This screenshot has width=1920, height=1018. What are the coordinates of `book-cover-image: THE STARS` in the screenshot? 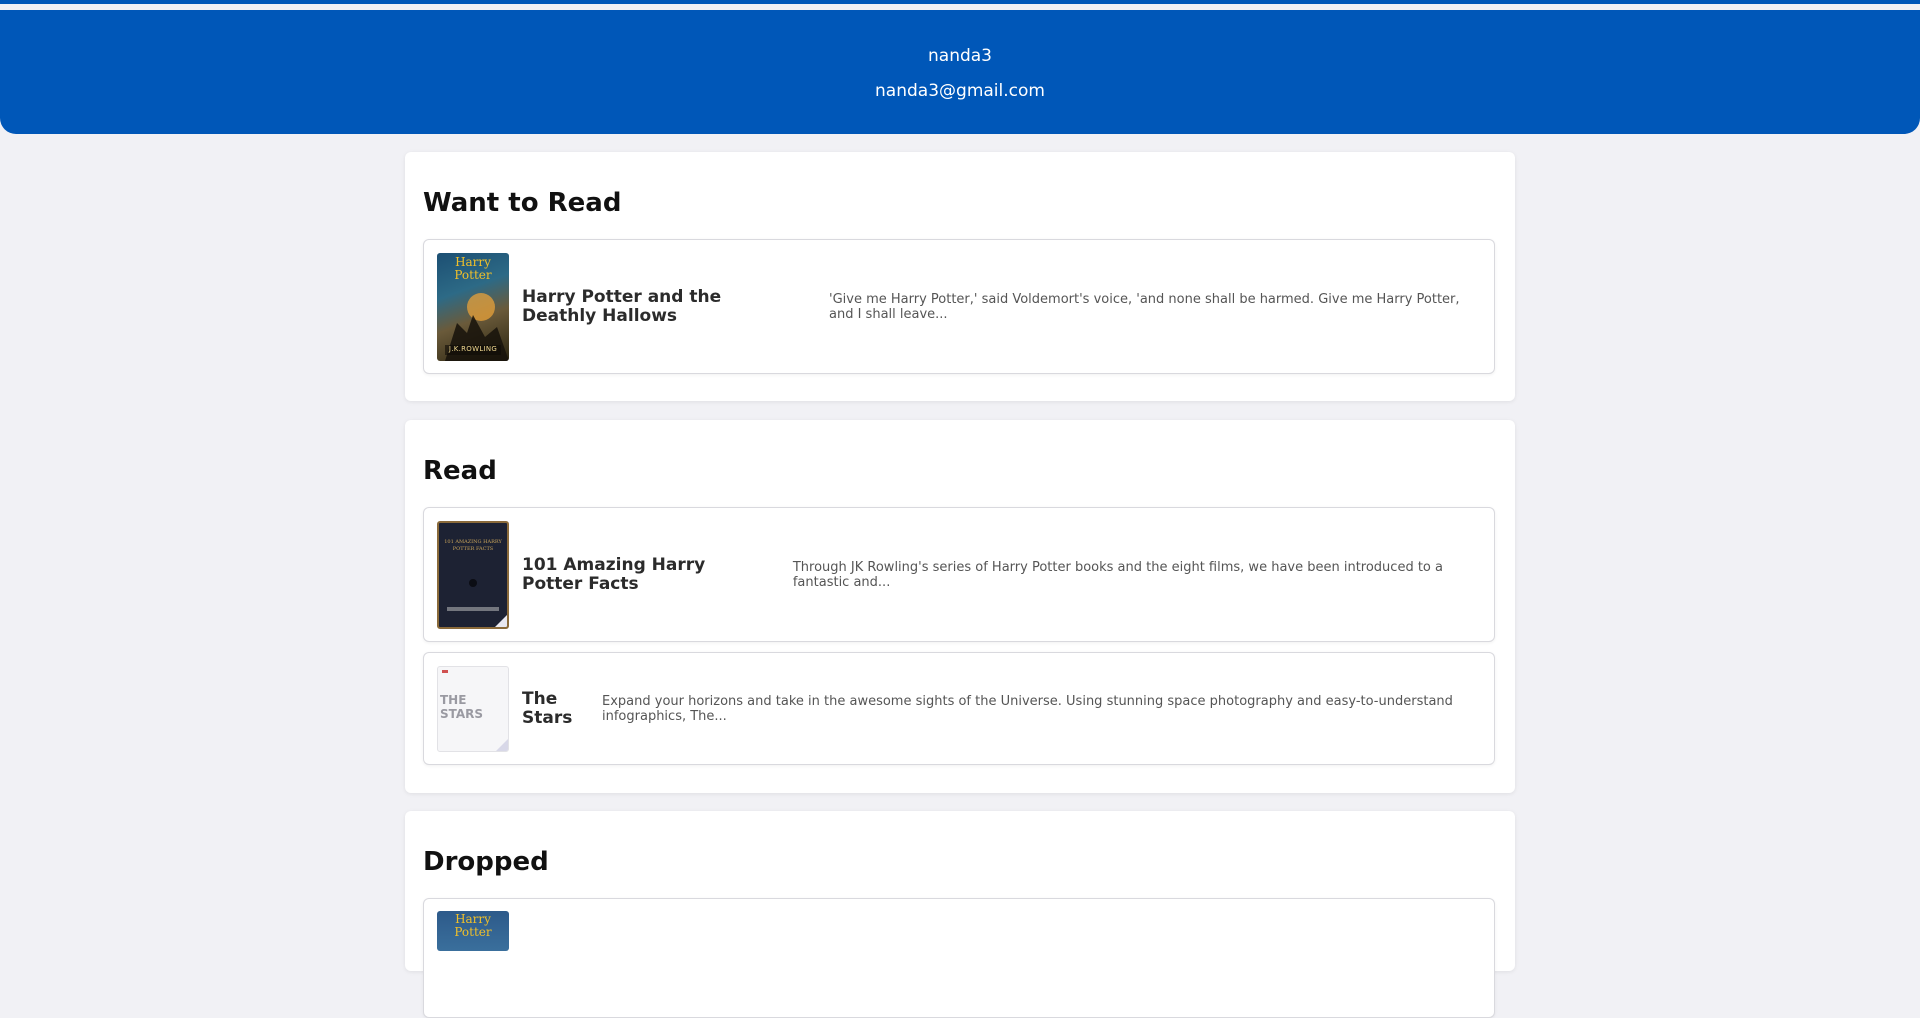 It's located at (473, 708).